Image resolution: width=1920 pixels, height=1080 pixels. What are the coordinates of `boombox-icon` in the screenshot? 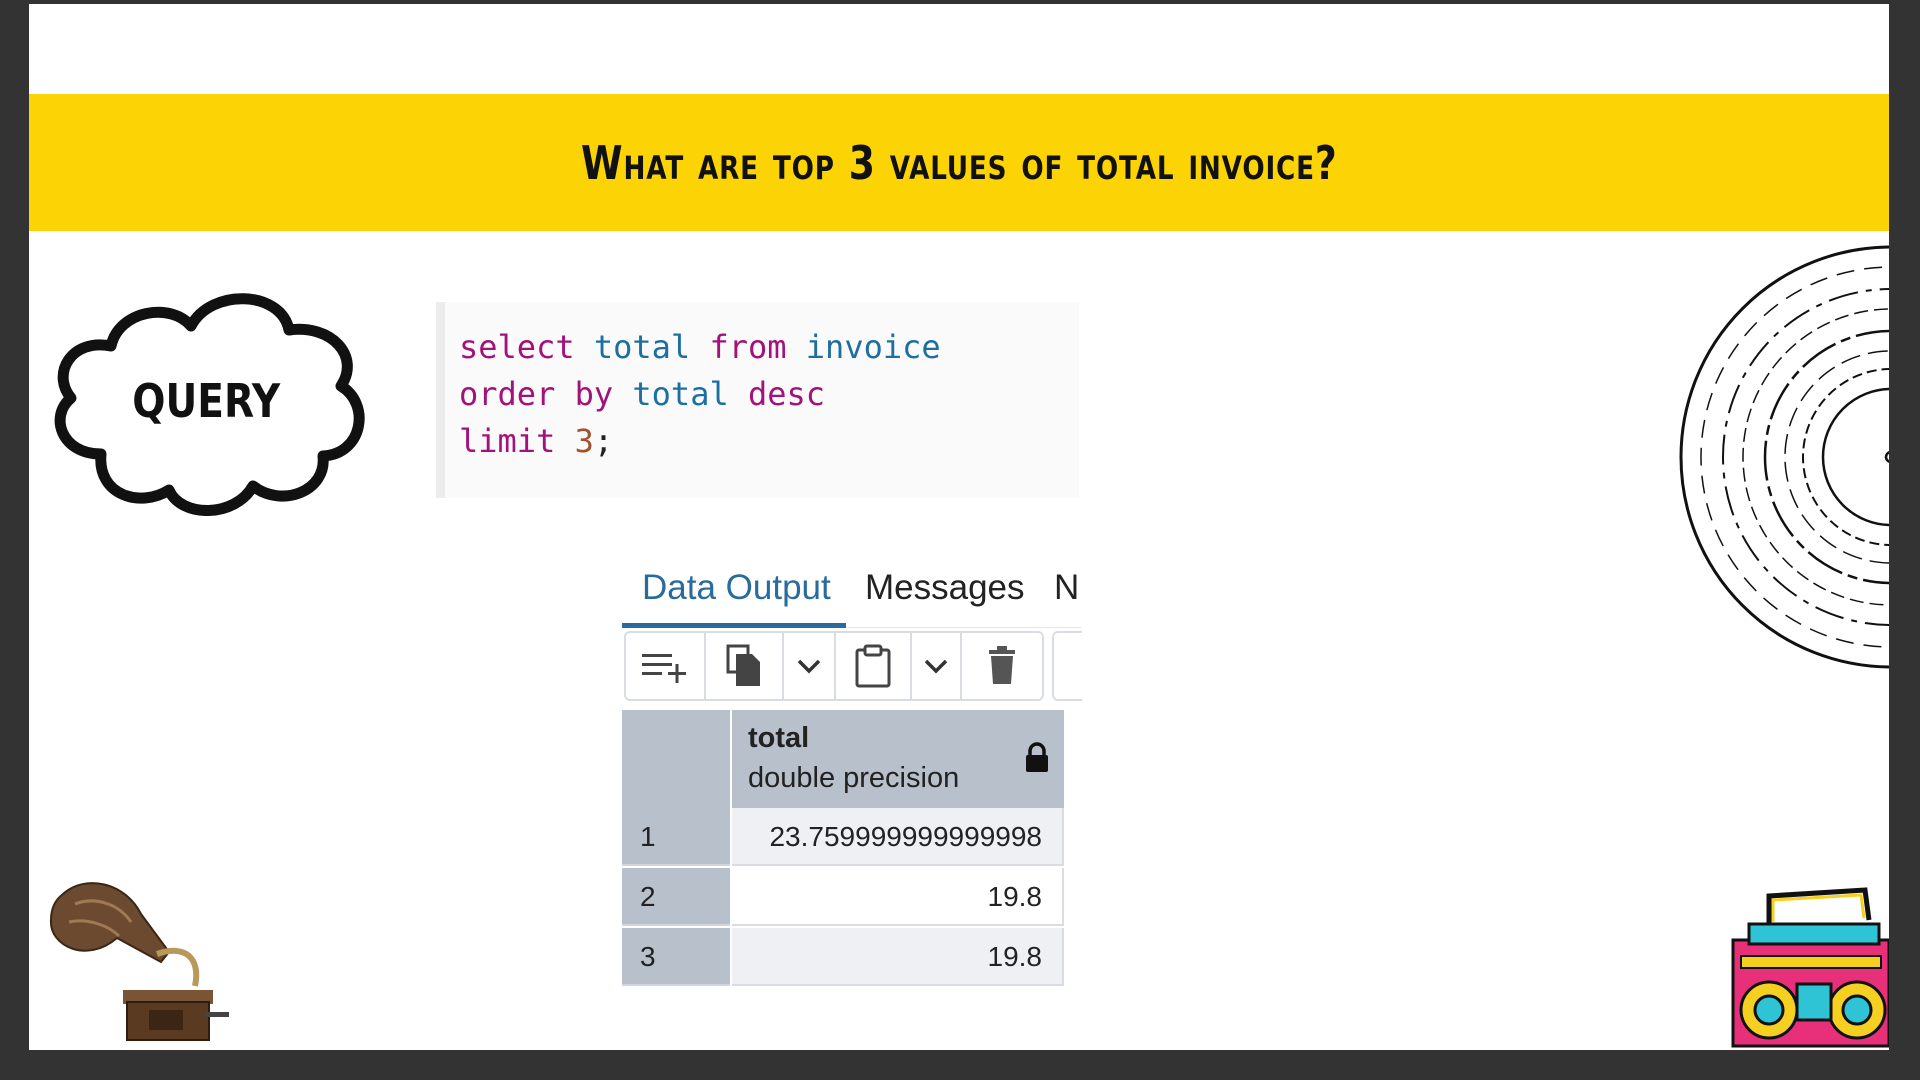 It's located at (1810, 967).